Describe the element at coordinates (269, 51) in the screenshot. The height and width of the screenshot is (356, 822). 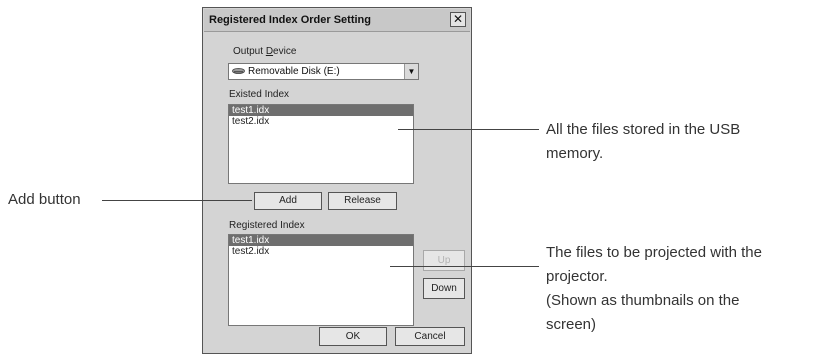
I see `output-device-mnemonic: D` at that location.